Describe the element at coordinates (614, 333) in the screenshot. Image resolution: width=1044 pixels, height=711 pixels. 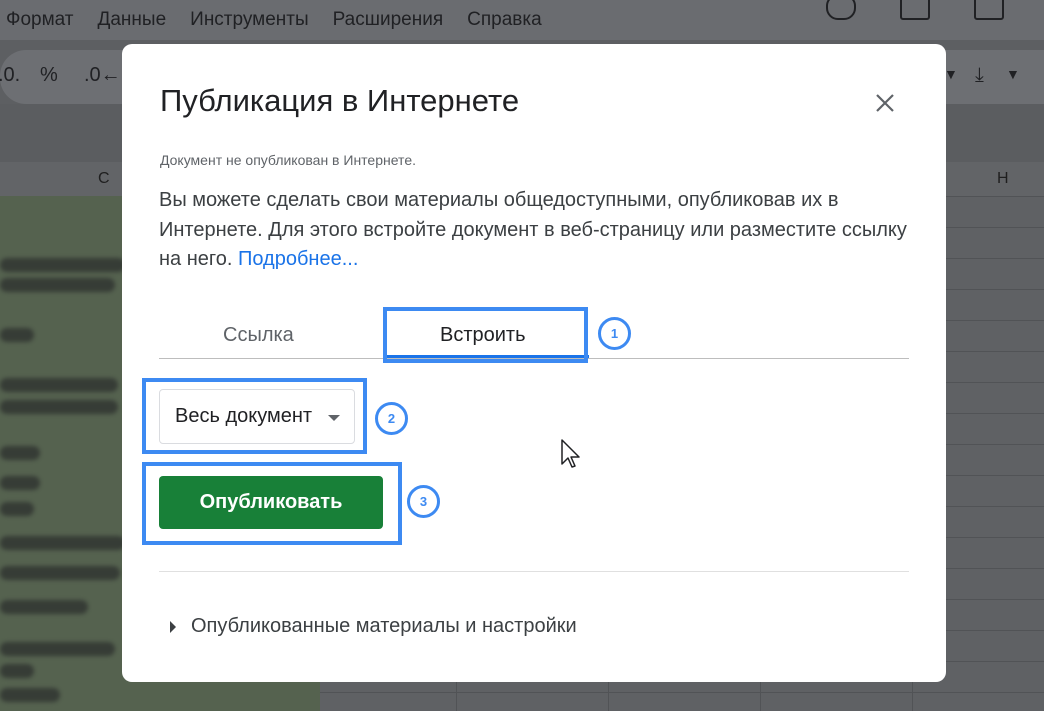
I see `annotation-number-1: 1` at that location.